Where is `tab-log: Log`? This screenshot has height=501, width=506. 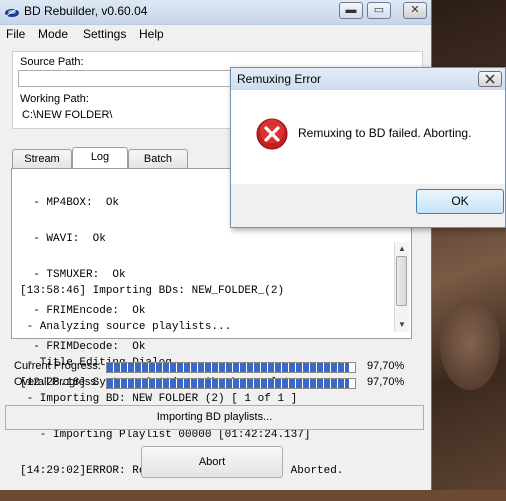 tab-log: Log is located at coordinates (100, 158).